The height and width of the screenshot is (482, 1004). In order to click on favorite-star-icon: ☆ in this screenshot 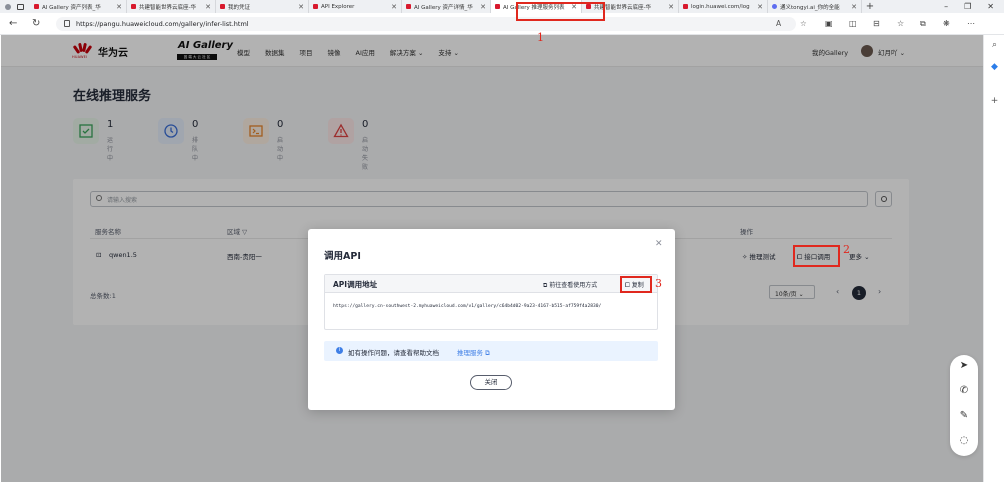, I will do `click(803, 23)`.